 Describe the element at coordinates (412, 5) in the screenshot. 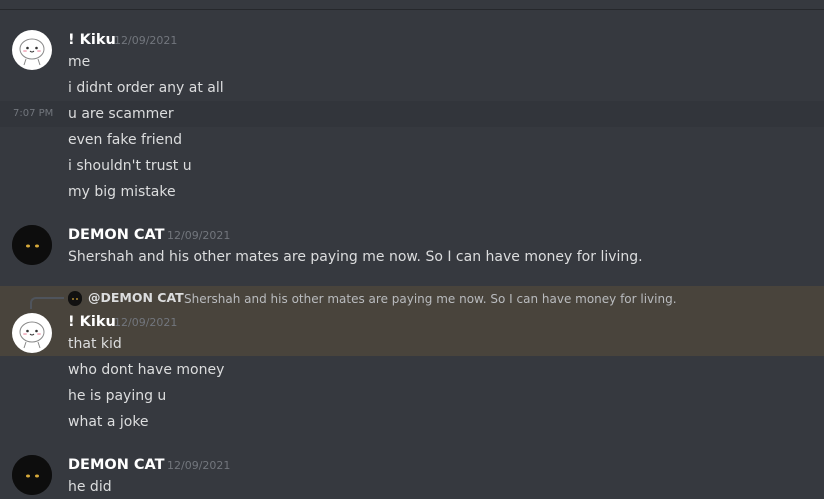

I see `top-divider` at that location.